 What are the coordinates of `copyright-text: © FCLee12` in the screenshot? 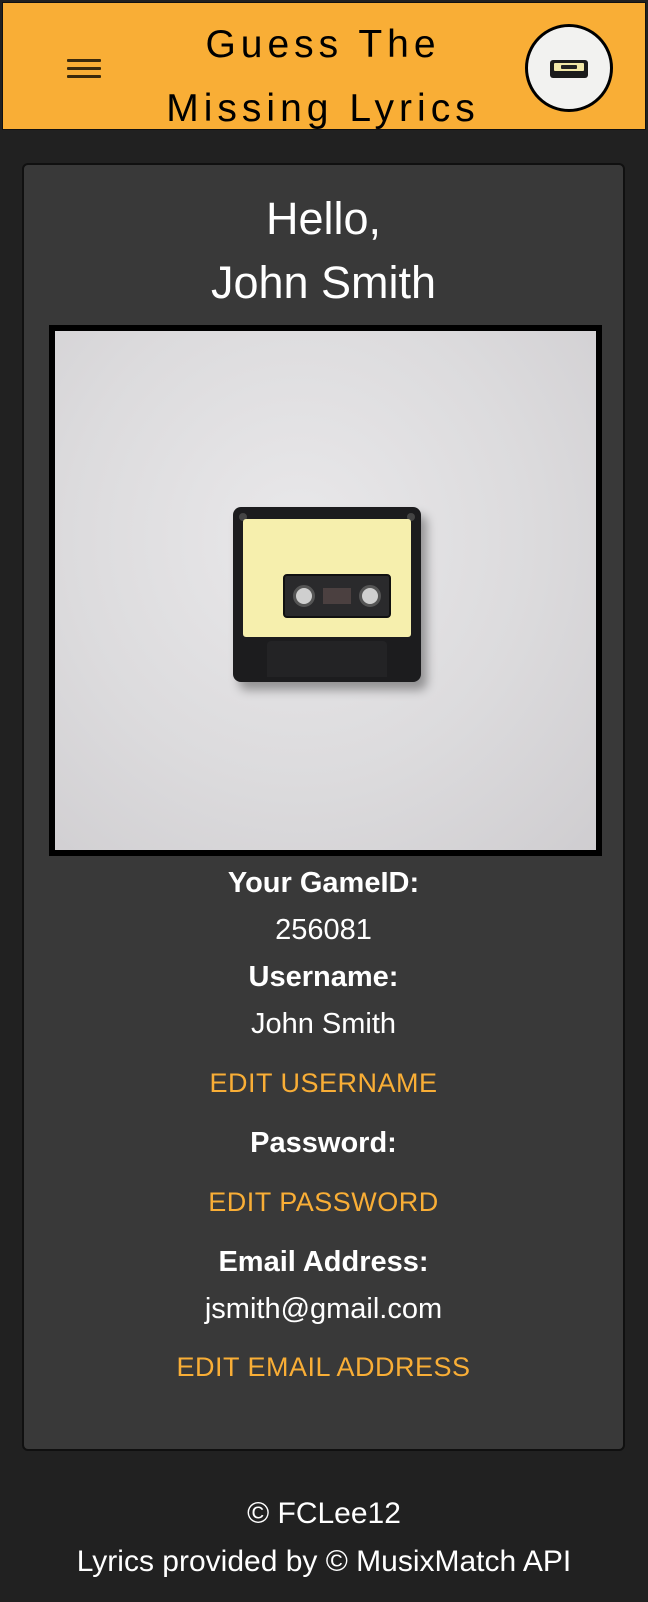 It's located at (324, 1513).